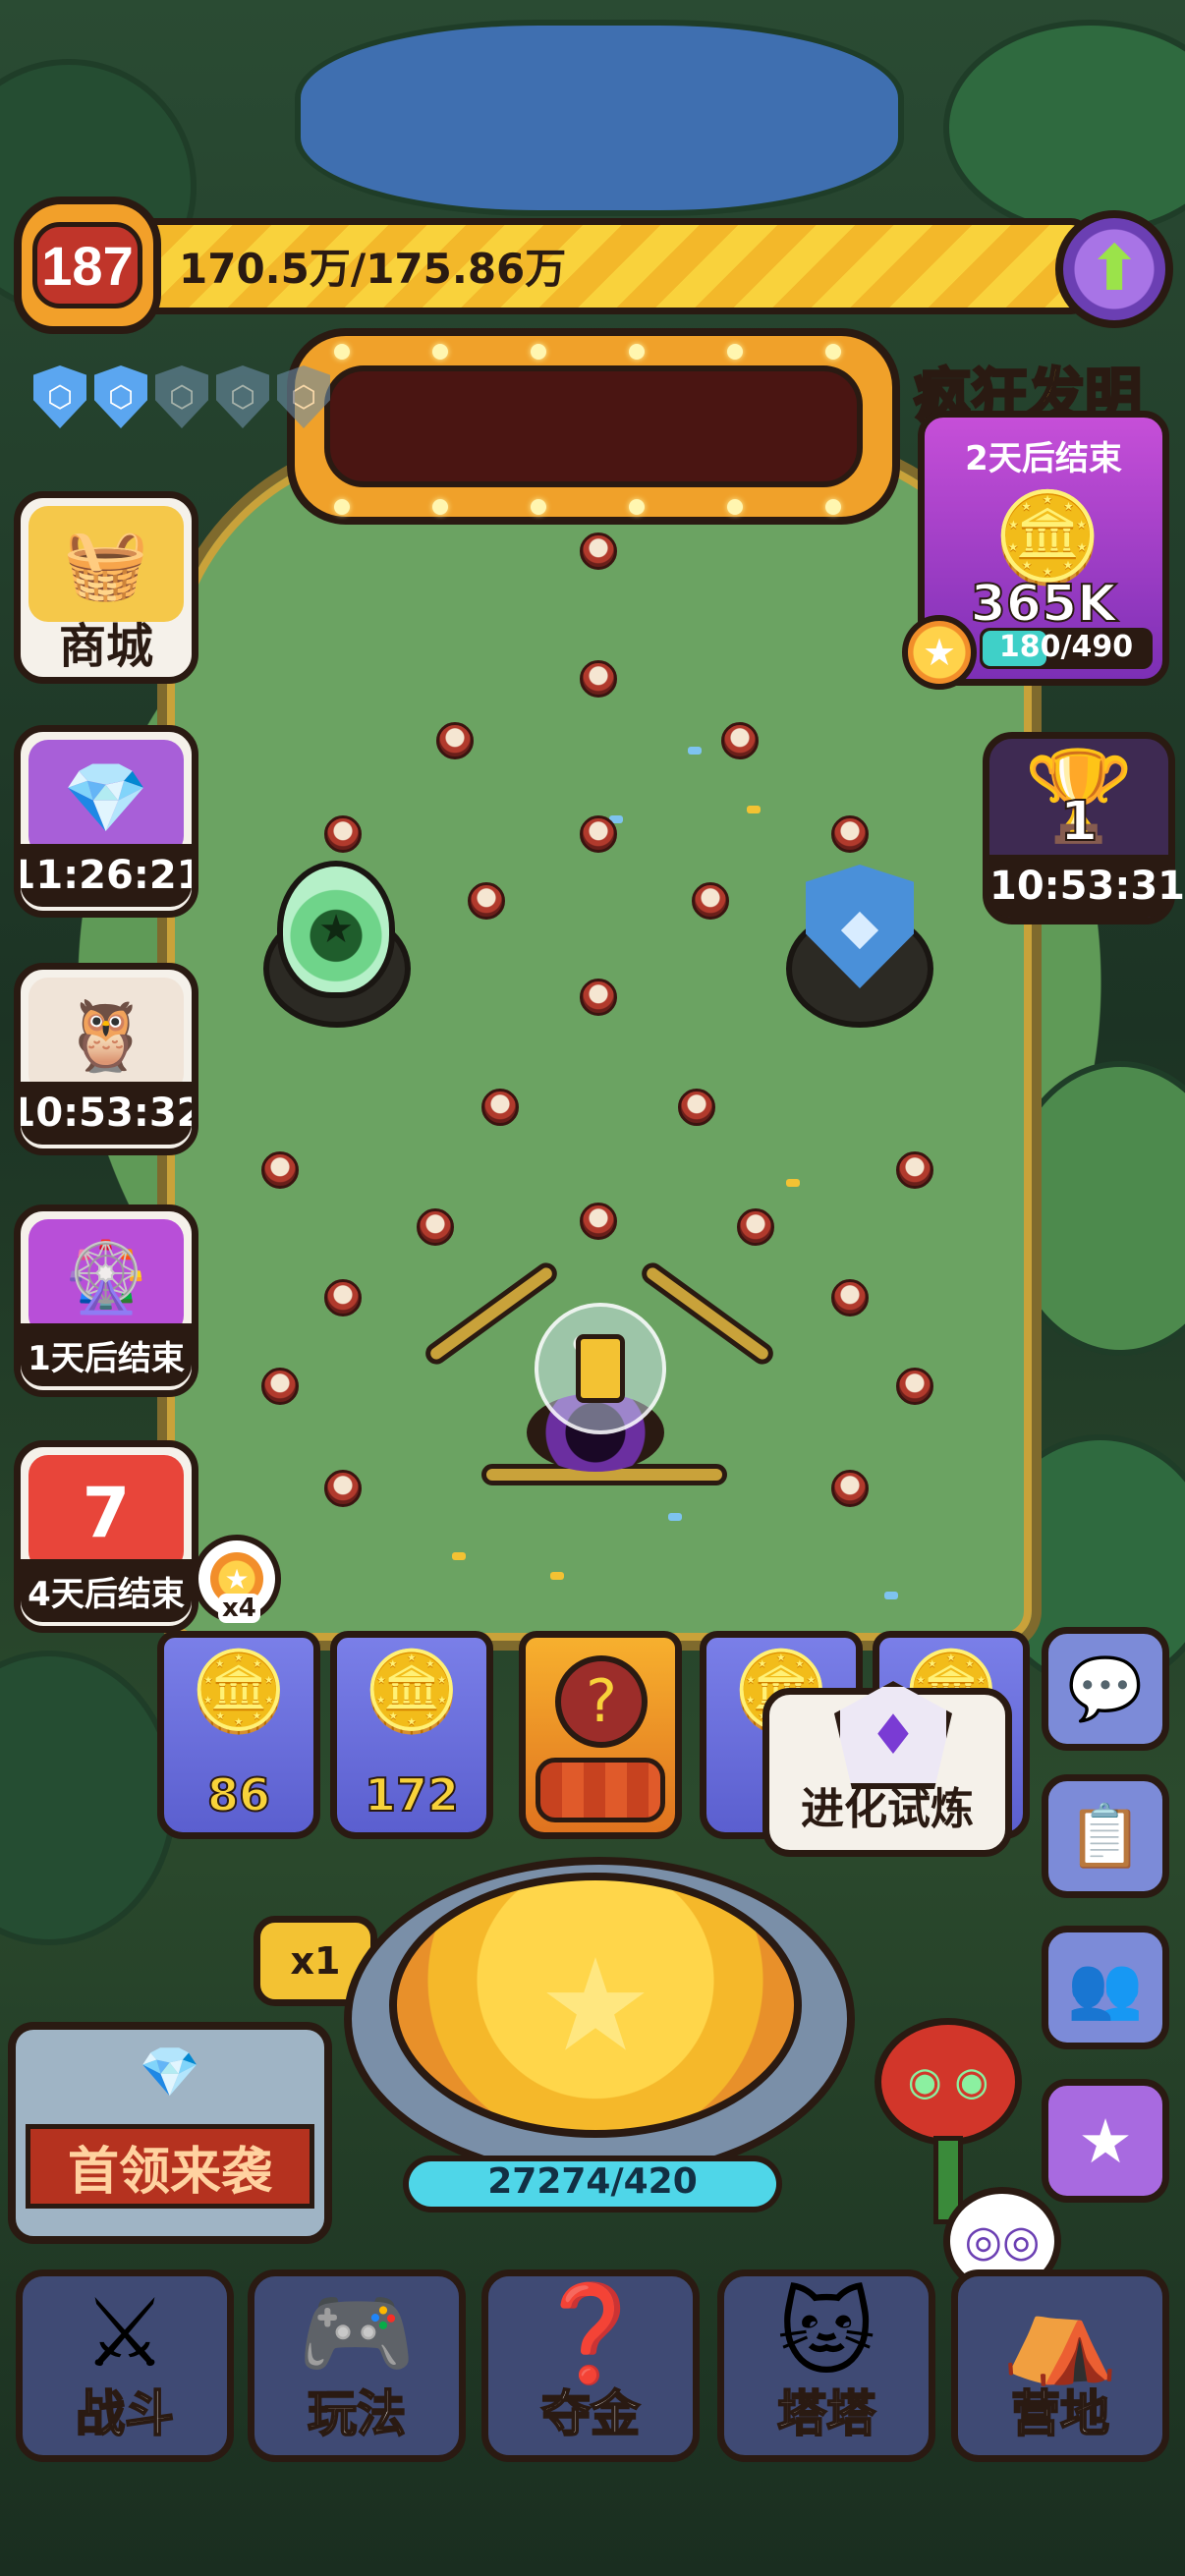 The height and width of the screenshot is (2576, 1185). I want to click on level-badge: 187, so click(88, 265).